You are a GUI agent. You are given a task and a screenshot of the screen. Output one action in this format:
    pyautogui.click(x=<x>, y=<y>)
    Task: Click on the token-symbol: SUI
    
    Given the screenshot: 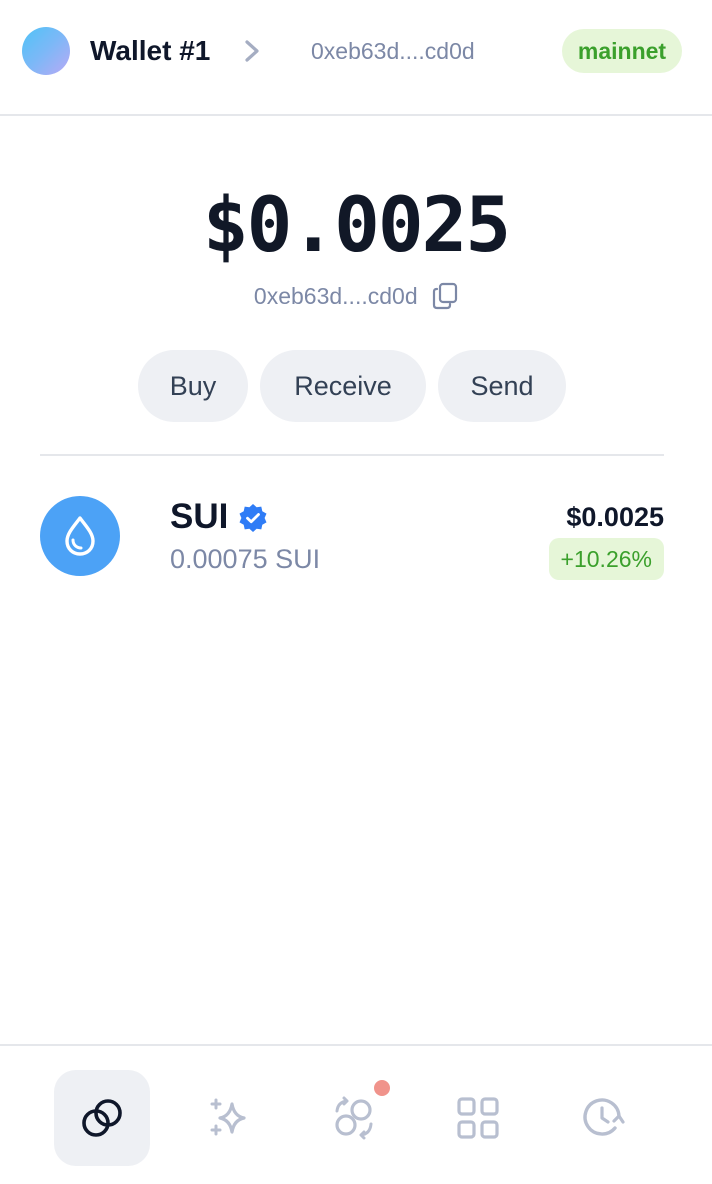 What is the action you would take?
    pyautogui.click(x=199, y=516)
    